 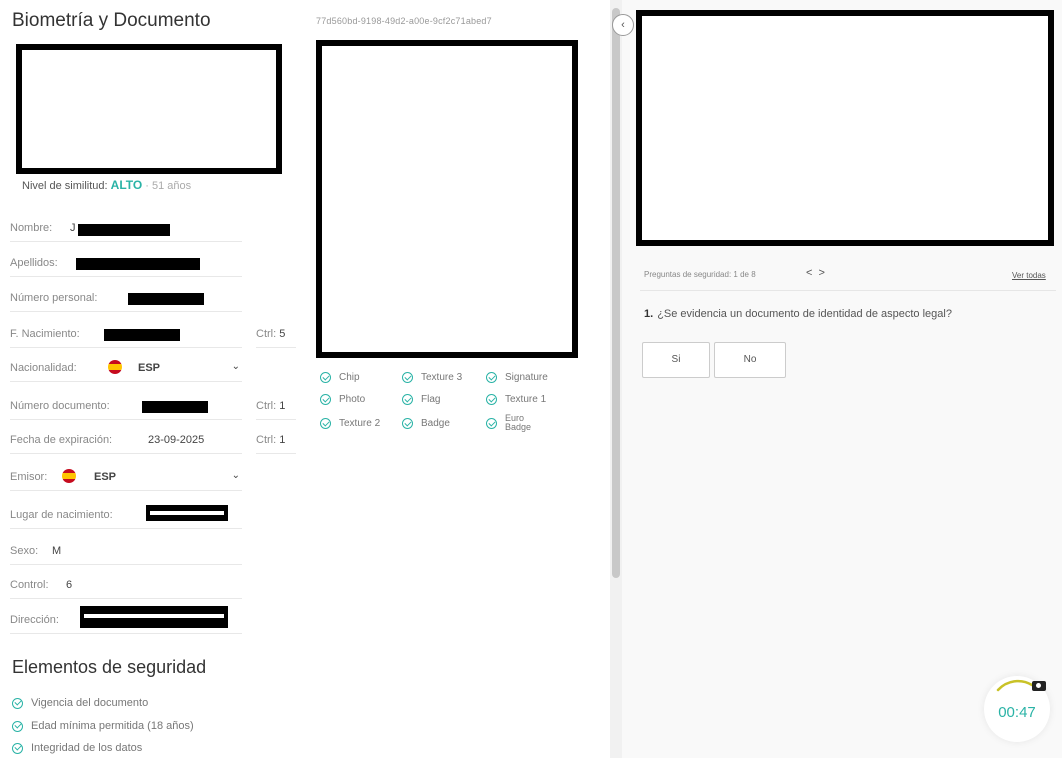 I want to click on prev-question-button: <, so click(x=812, y=273).